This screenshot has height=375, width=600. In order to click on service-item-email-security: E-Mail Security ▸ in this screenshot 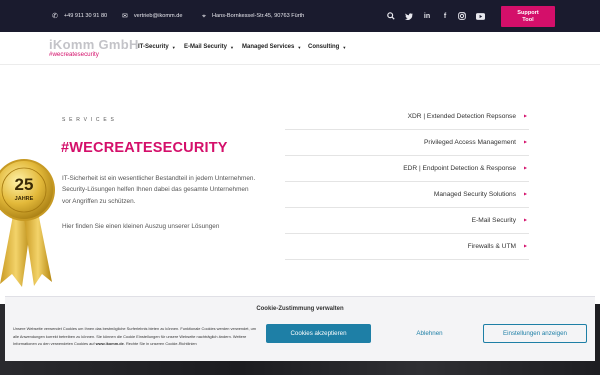, I will do `click(407, 221)`.